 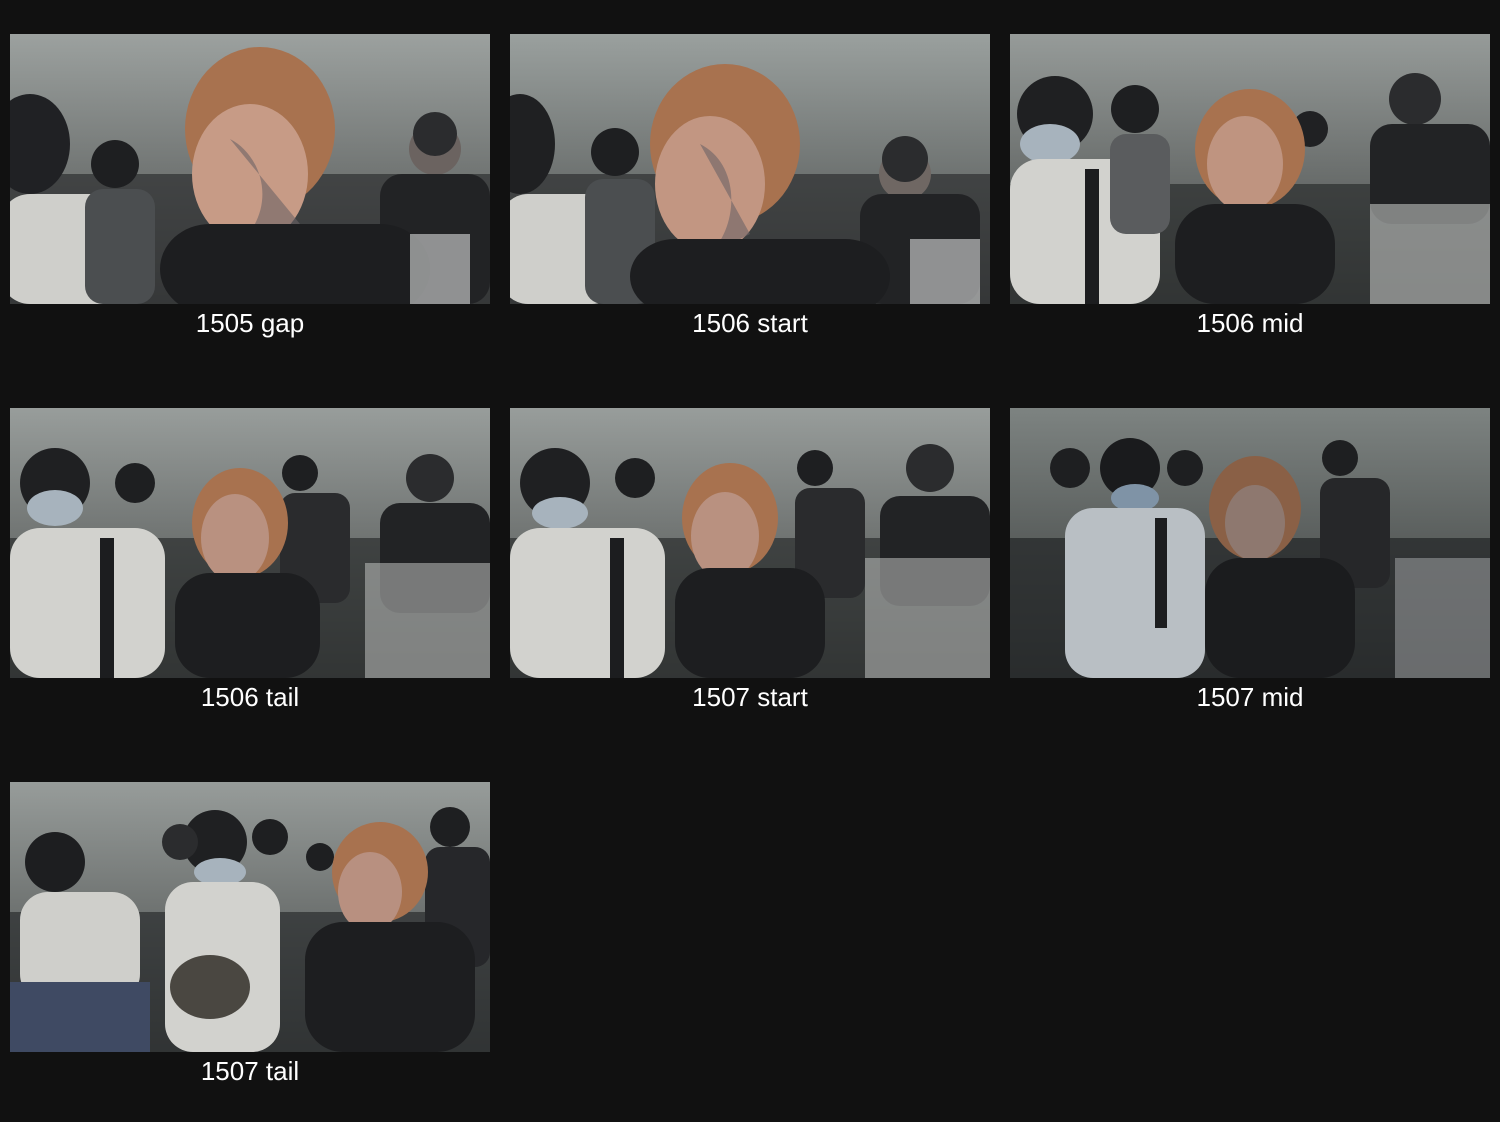 I want to click on frame-tile: 1506 tail, so click(x=250, y=563).